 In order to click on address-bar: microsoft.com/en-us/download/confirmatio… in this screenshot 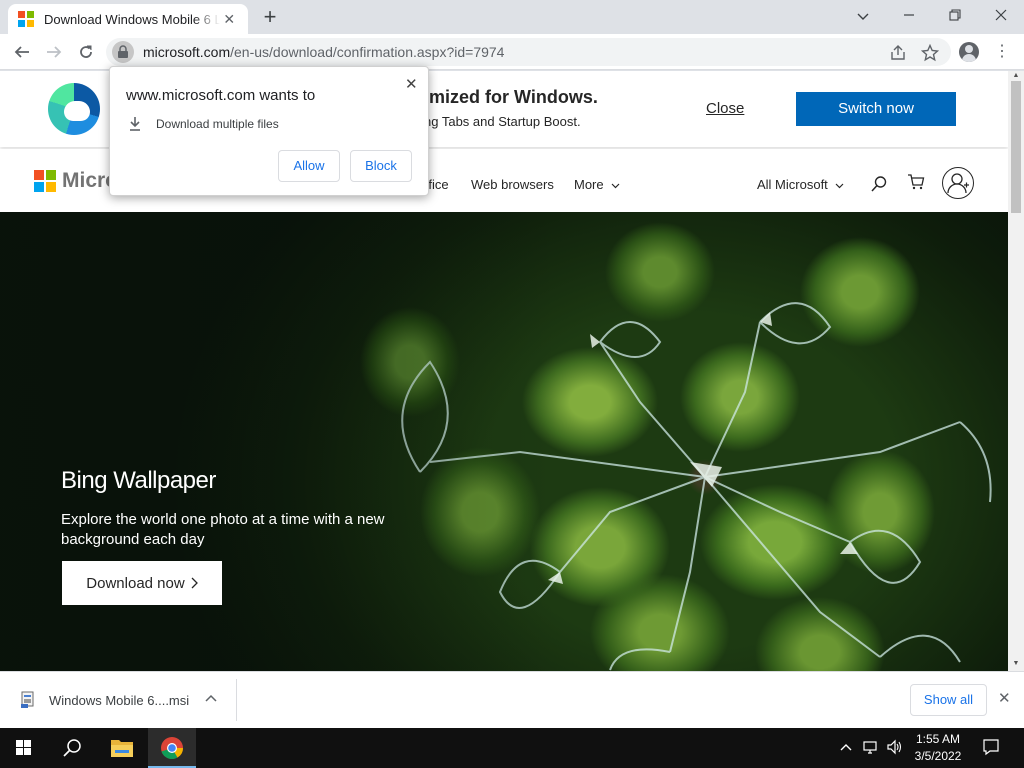, I will do `click(528, 52)`.